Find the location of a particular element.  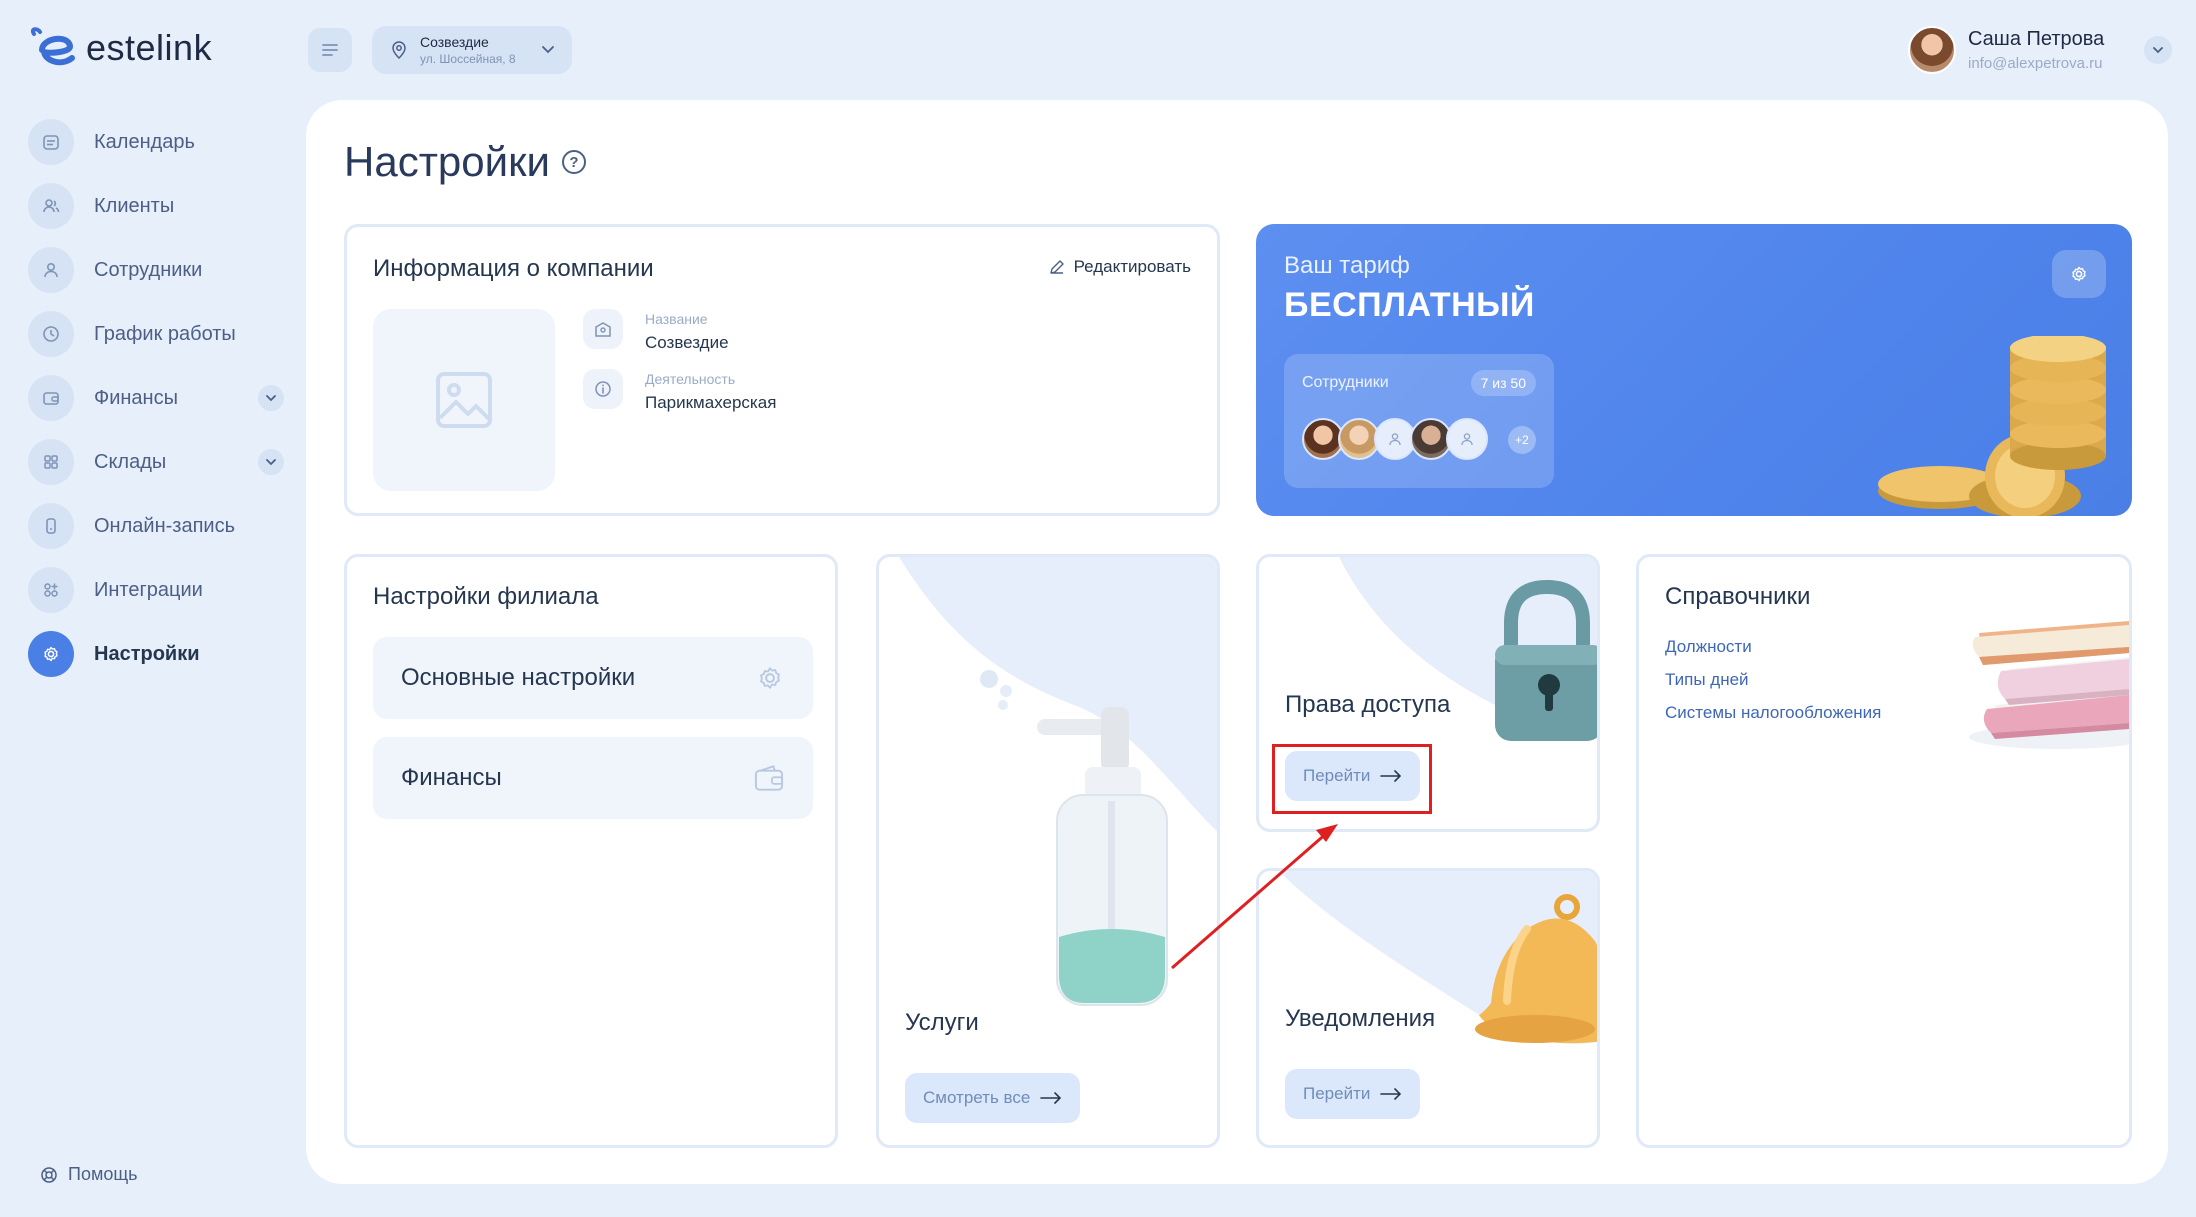

company-logo-upload is located at coordinates (464, 400).